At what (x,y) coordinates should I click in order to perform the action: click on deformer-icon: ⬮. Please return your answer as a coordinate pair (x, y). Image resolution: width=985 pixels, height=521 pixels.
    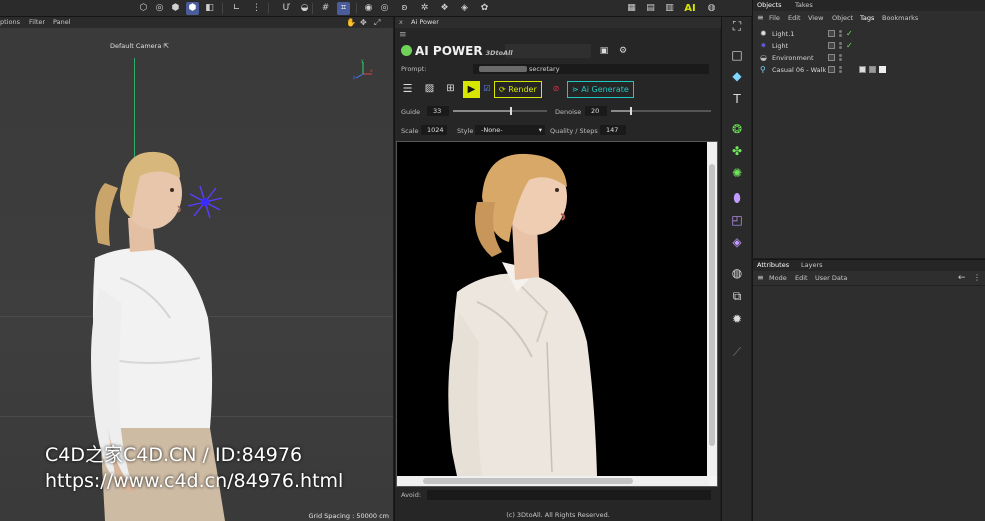
    Looking at the image, I should click on (737, 198).